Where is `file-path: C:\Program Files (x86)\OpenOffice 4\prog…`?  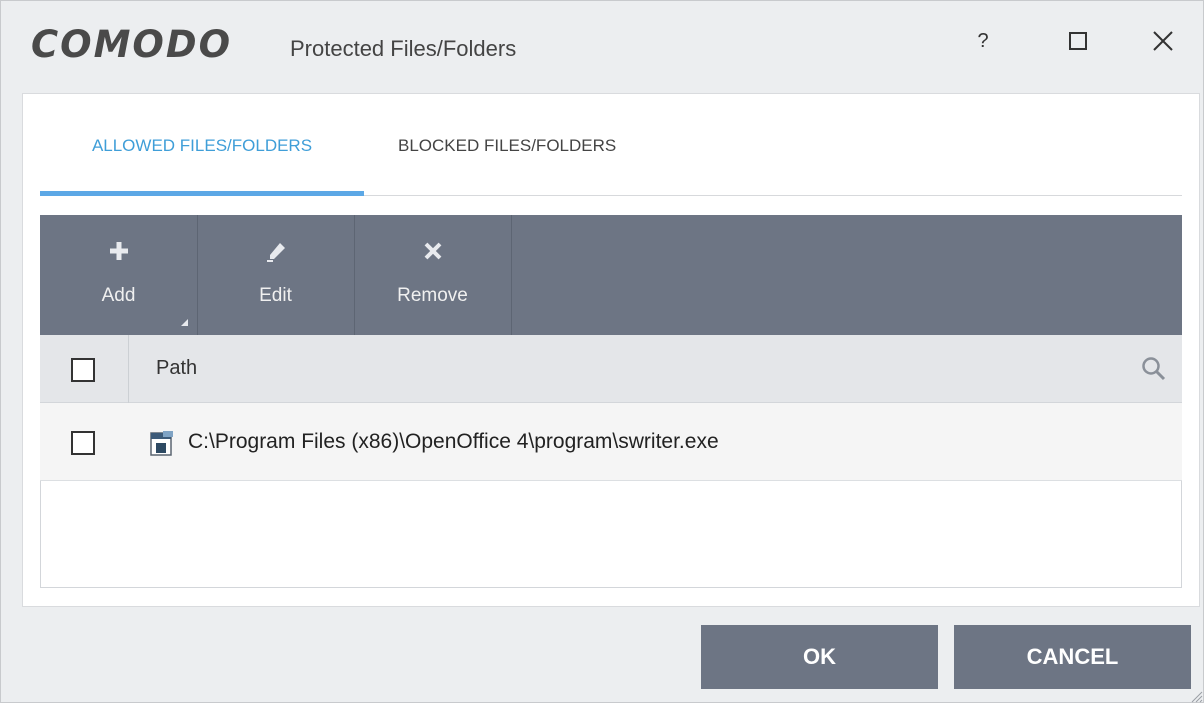
file-path: C:\Program Files (x86)\OpenOffice 4\prog… is located at coordinates (453, 441).